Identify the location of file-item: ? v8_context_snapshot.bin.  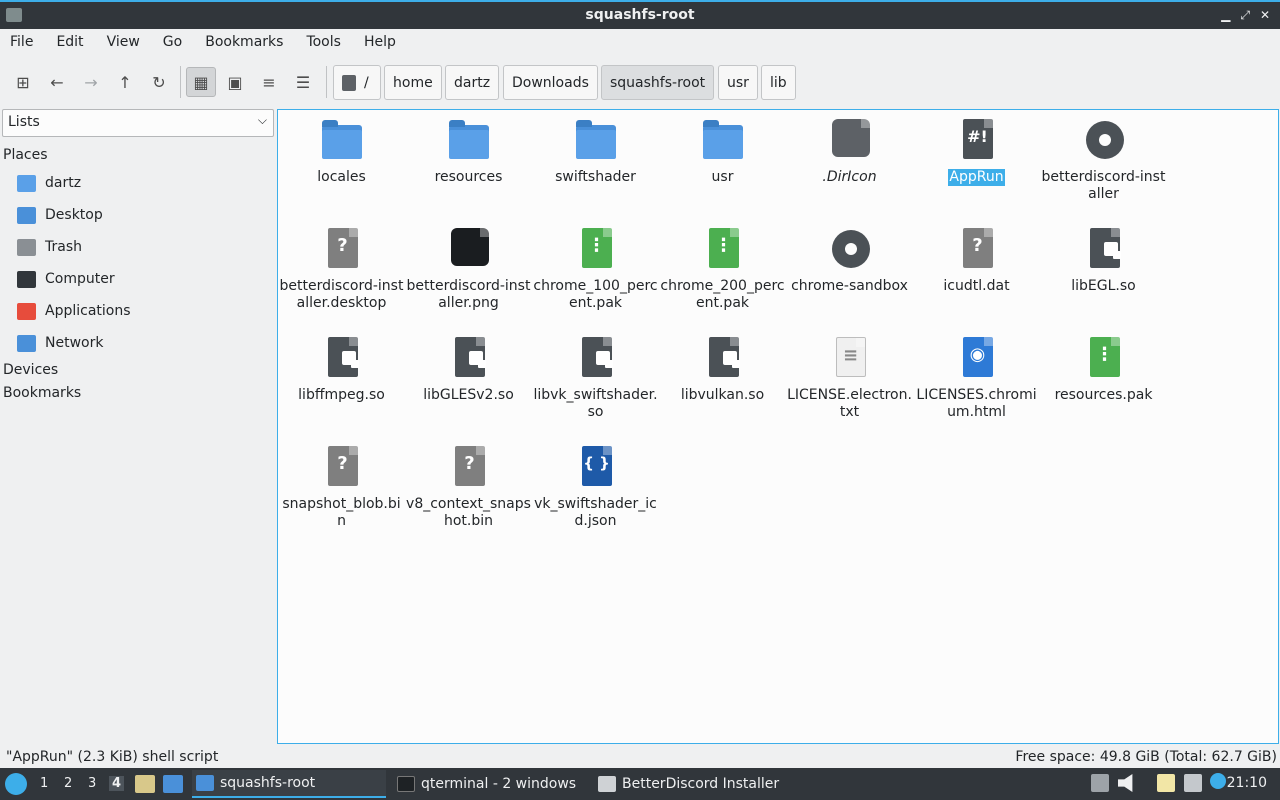
(468, 486).